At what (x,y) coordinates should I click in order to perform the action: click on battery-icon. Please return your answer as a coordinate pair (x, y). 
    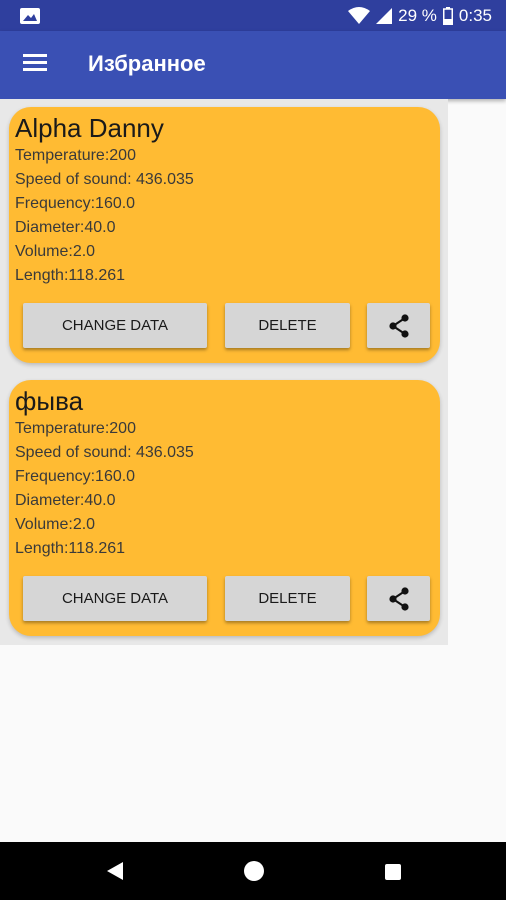
    Looking at the image, I should click on (447, 16).